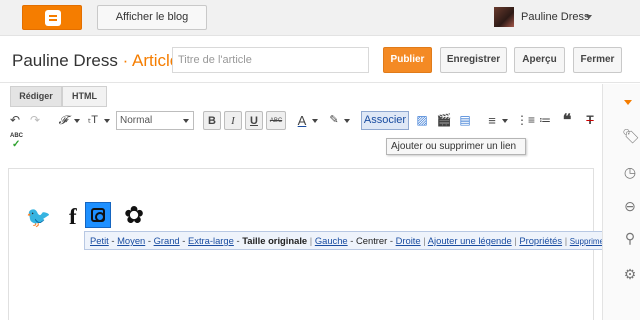 The height and width of the screenshot is (320, 640). Describe the element at coordinates (385, 120) in the screenshot. I see `link-button: Associer` at that location.